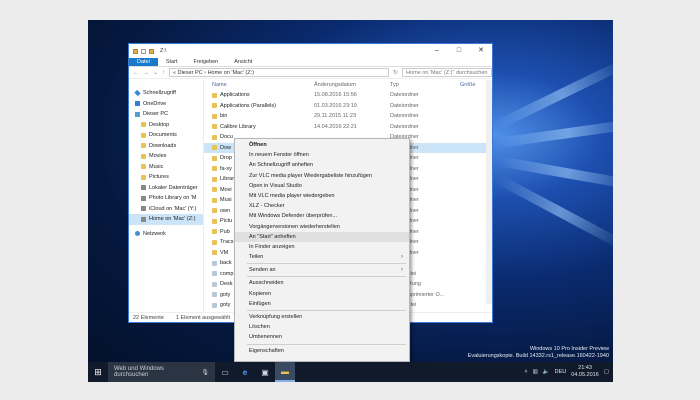 This screenshot has width=700, height=400. I want to click on context-menu-item: Open in Visual Studio, so click(322, 186).